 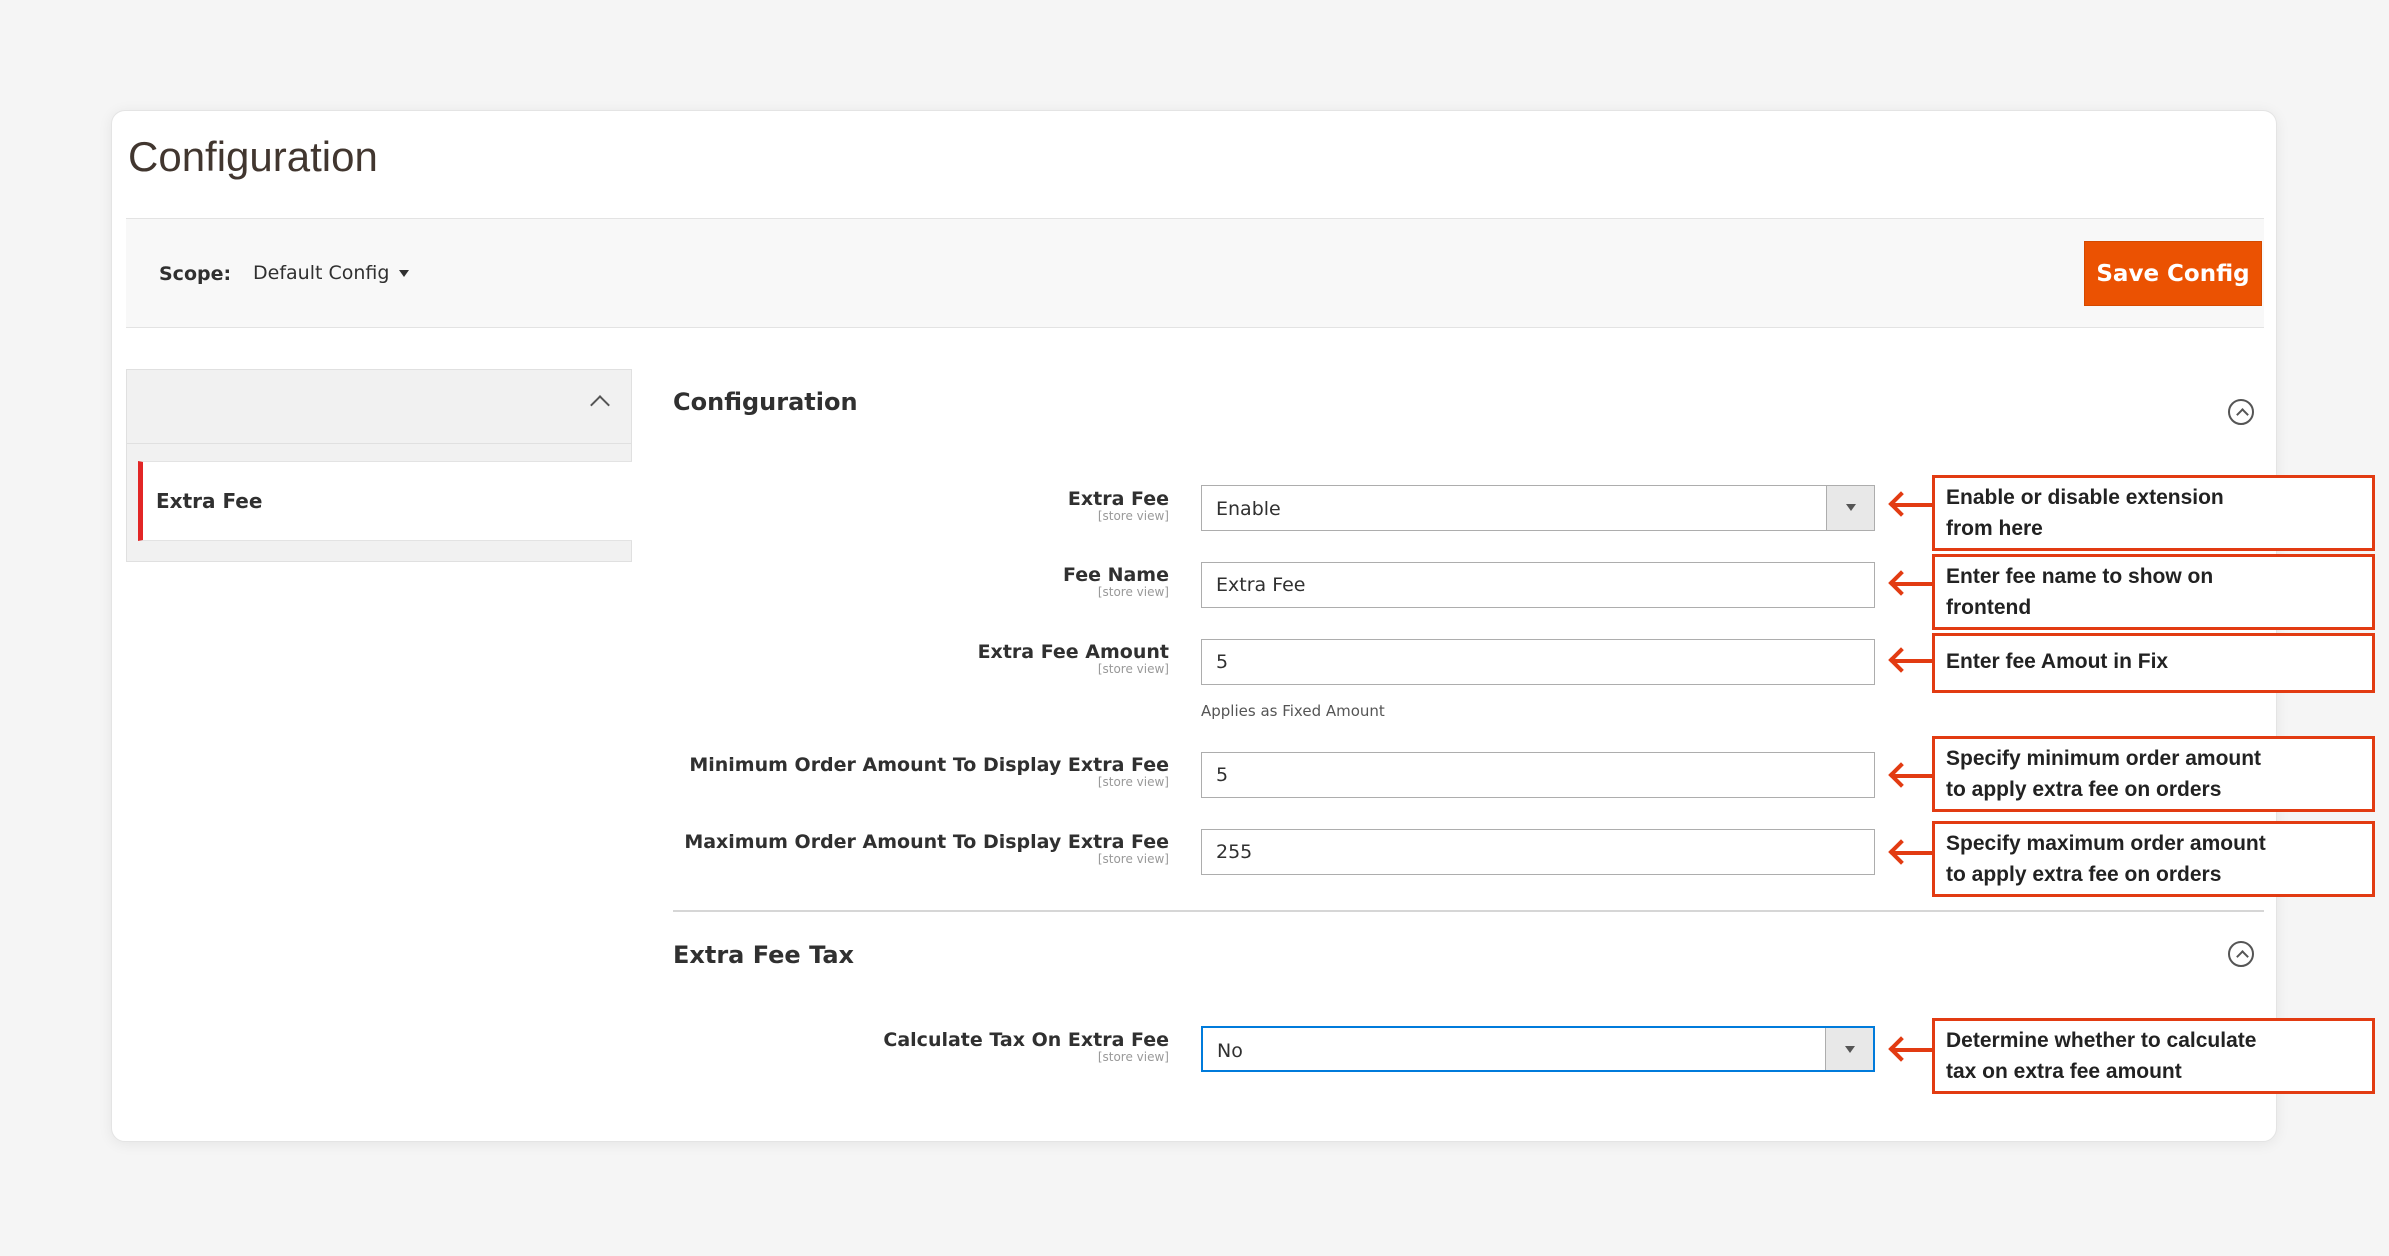 What do you see at coordinates (195, 274) in the screenshot?
I see `scope-label: Scope:` at bounding box center [195, 274].